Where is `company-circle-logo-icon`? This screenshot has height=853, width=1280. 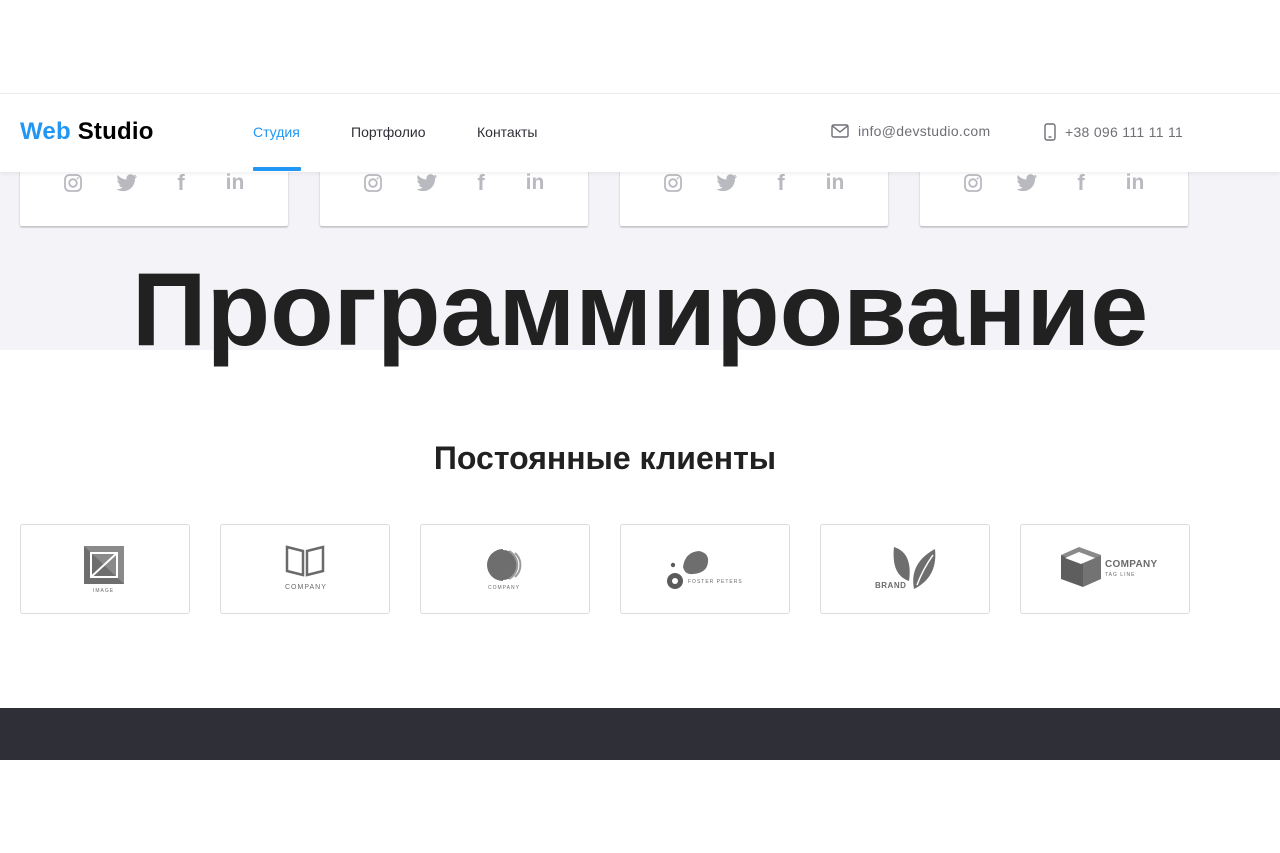
company-circle-logo-icon is located at coordinates (504, 565).